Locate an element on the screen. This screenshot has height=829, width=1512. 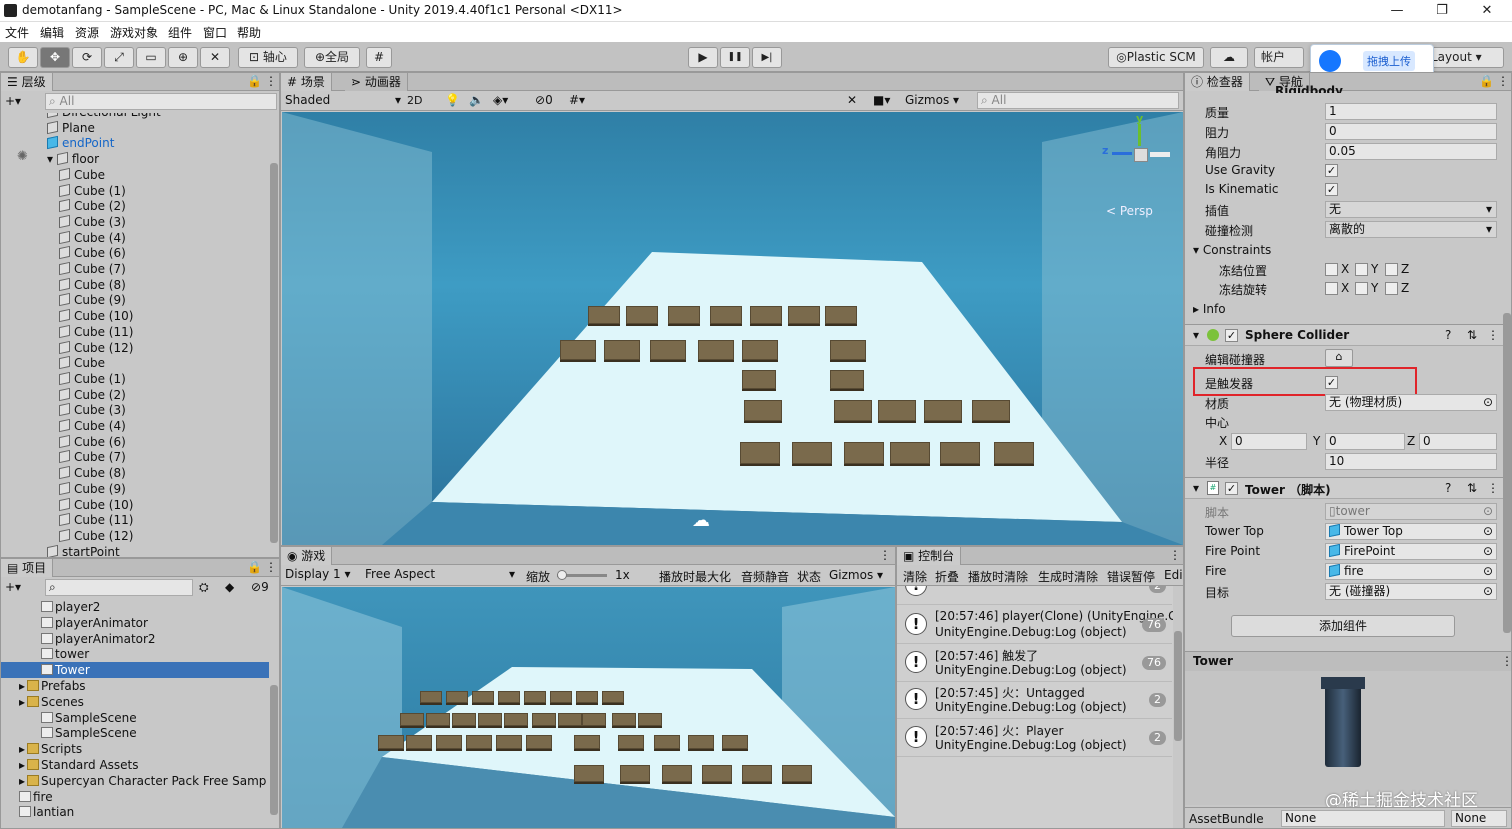
preview-menu-icon: ⋮ is located at coordinates (1506, 661).